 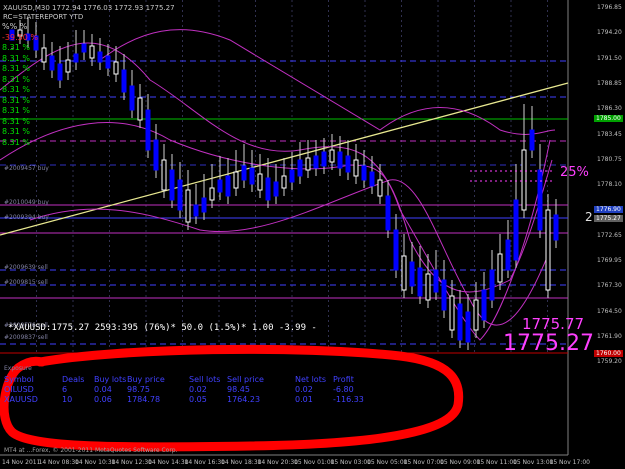 I want to click on big-price-last: 1775.27, so click(x=548, y=343).